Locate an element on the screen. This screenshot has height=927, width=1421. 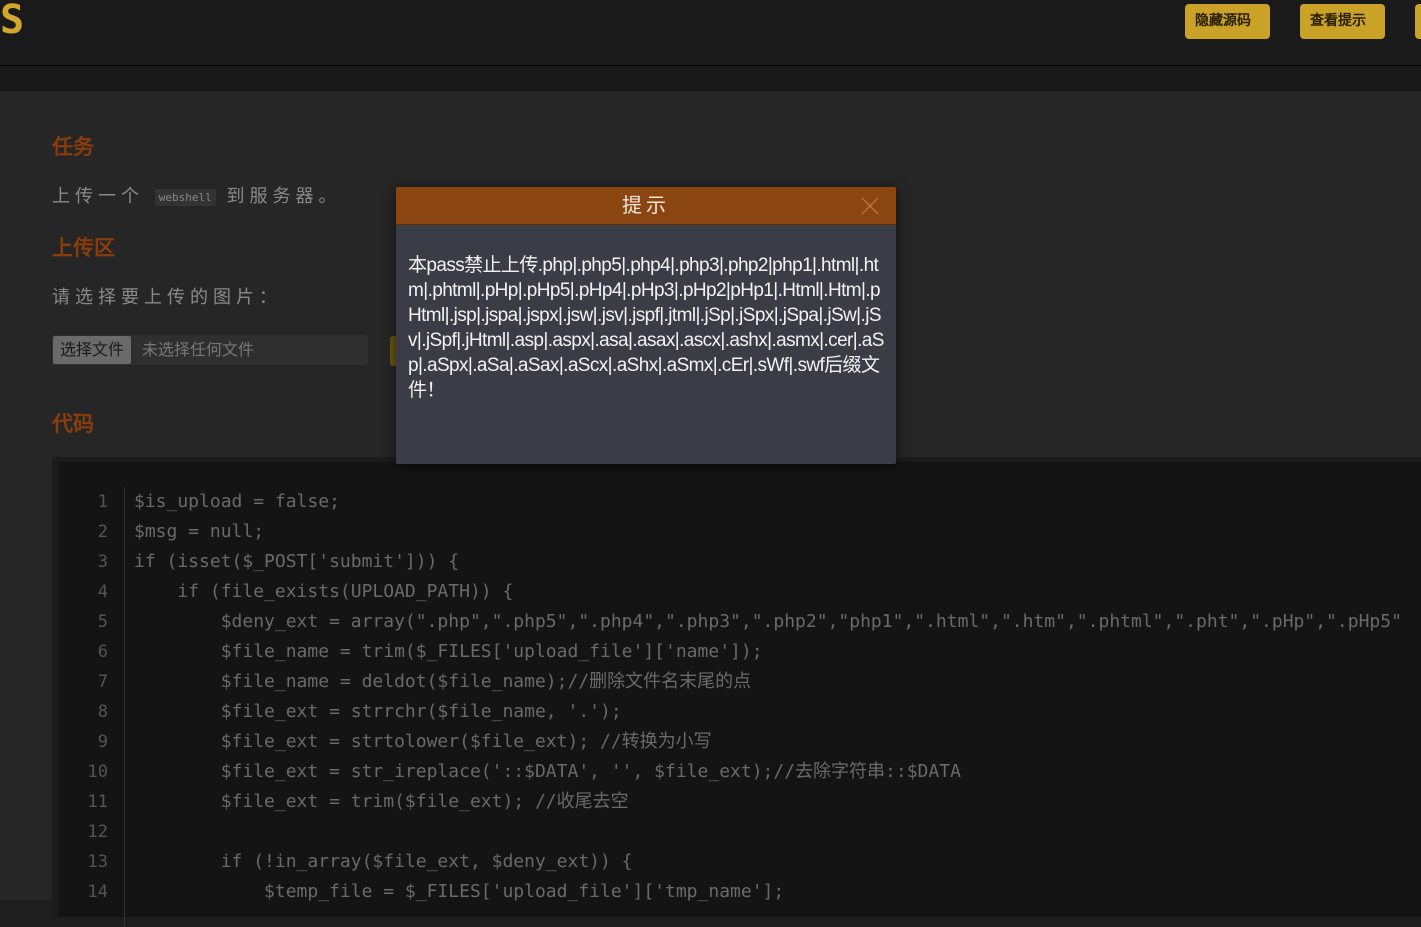
site-logo: S is located at coordinates (12, 20).